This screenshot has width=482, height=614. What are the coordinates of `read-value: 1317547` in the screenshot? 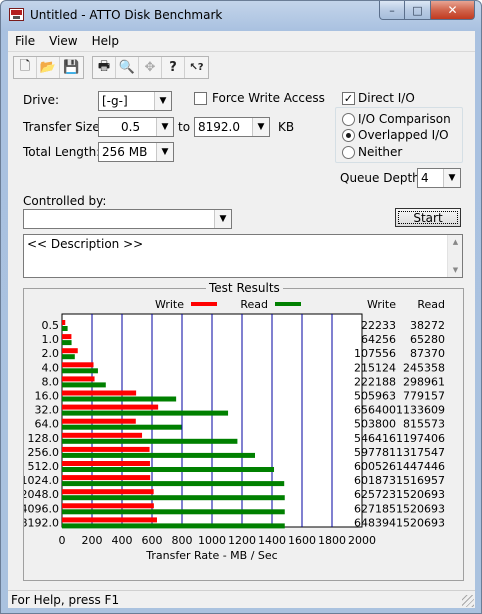 It's located at (420, 452).